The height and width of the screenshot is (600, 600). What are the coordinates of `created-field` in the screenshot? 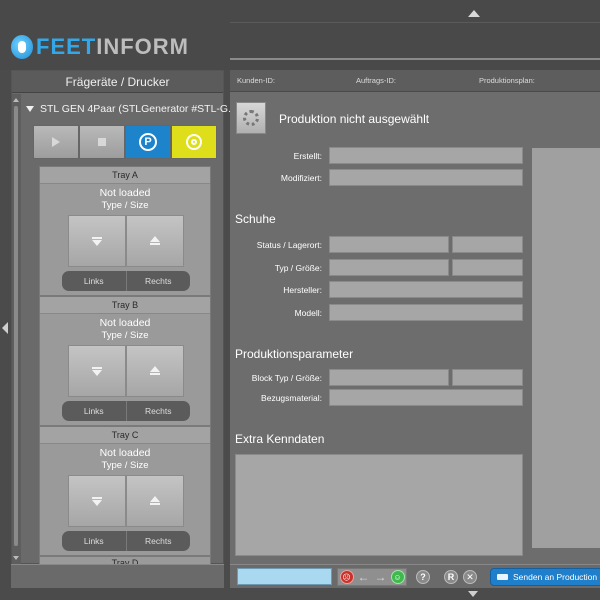 It's located at (426, 155).